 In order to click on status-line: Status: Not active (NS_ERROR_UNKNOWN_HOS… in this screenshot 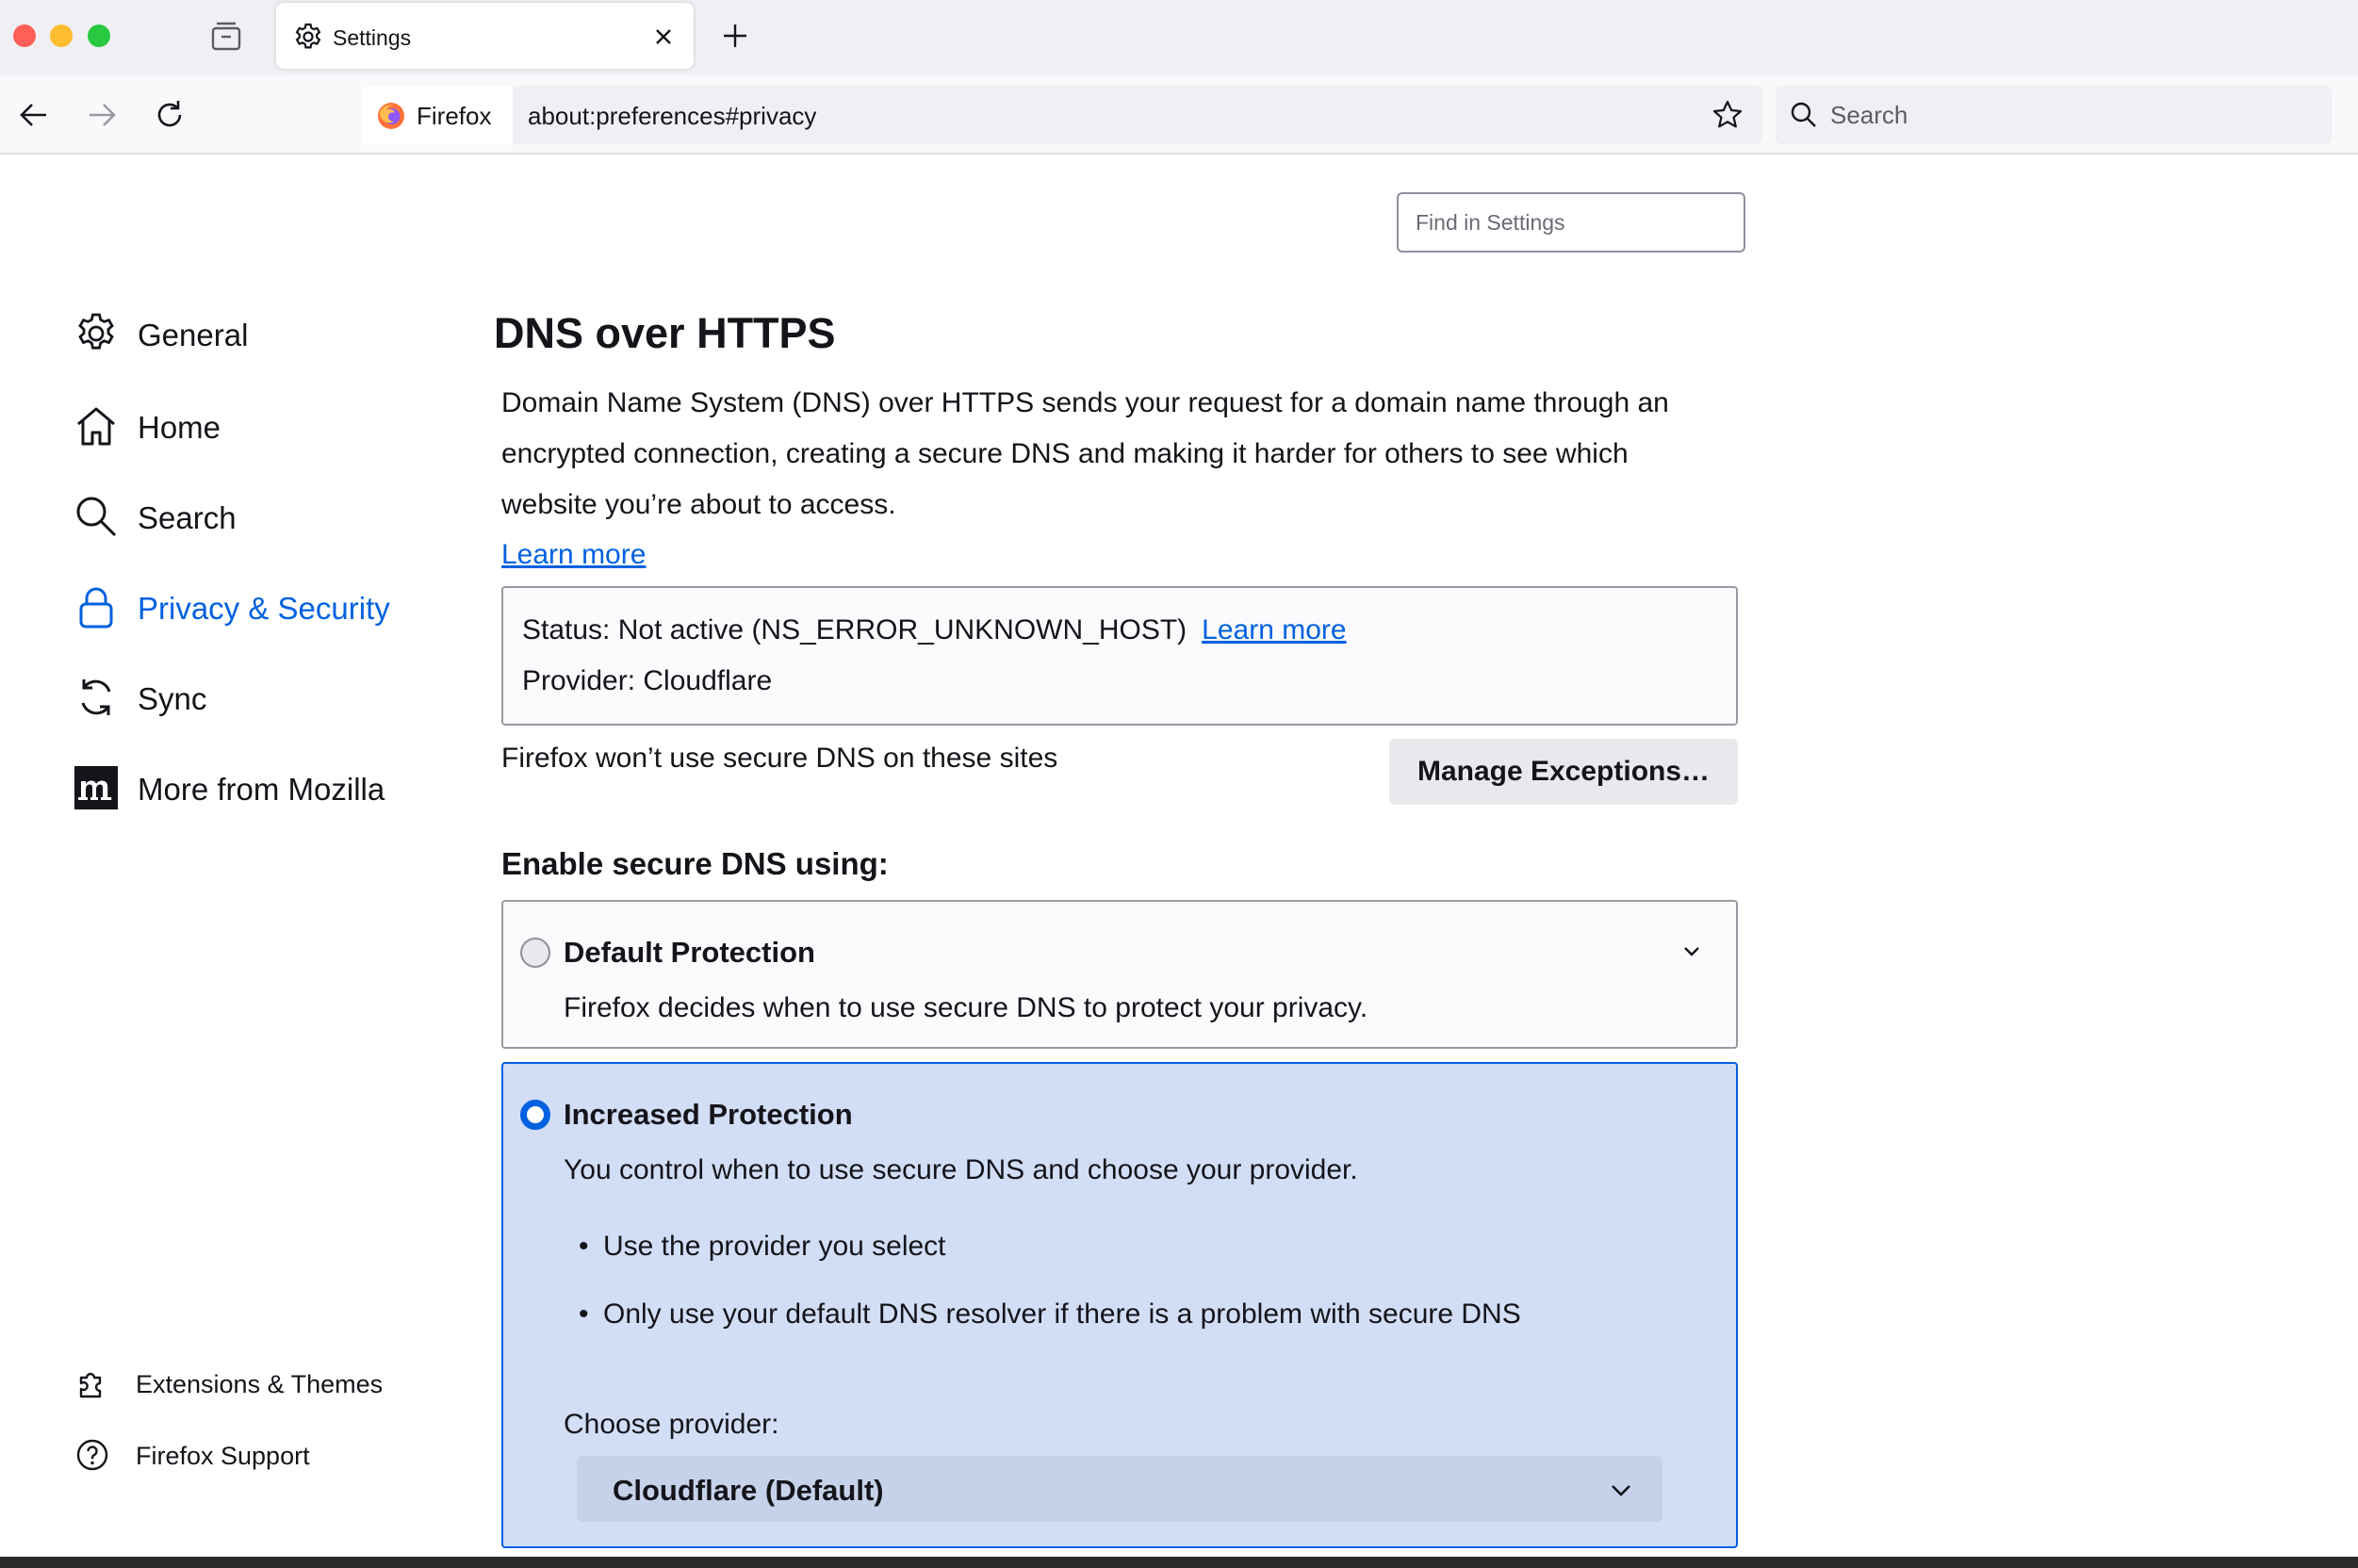, I will do `click(935, 630)`.